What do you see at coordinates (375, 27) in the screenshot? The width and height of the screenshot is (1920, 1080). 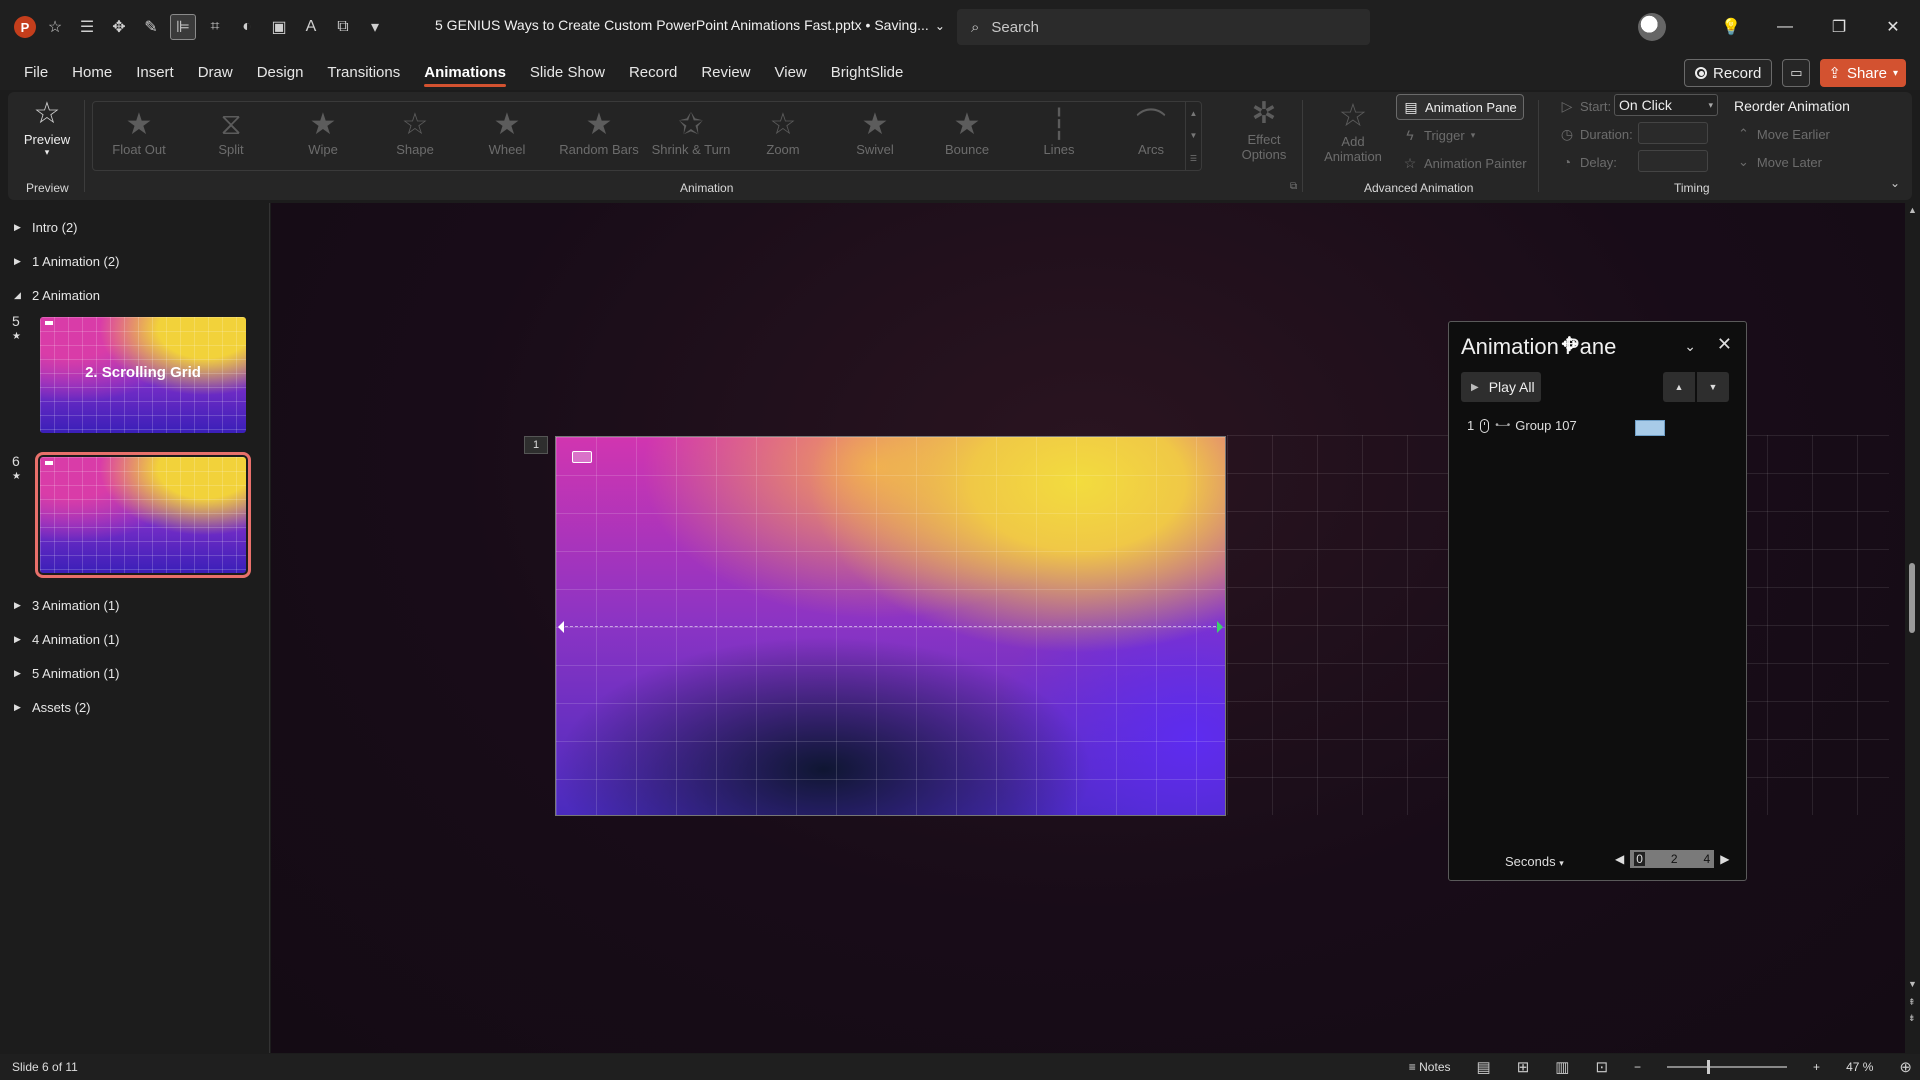 I see `customize-qat-icon: ▾` at bounding box center [375, 27].